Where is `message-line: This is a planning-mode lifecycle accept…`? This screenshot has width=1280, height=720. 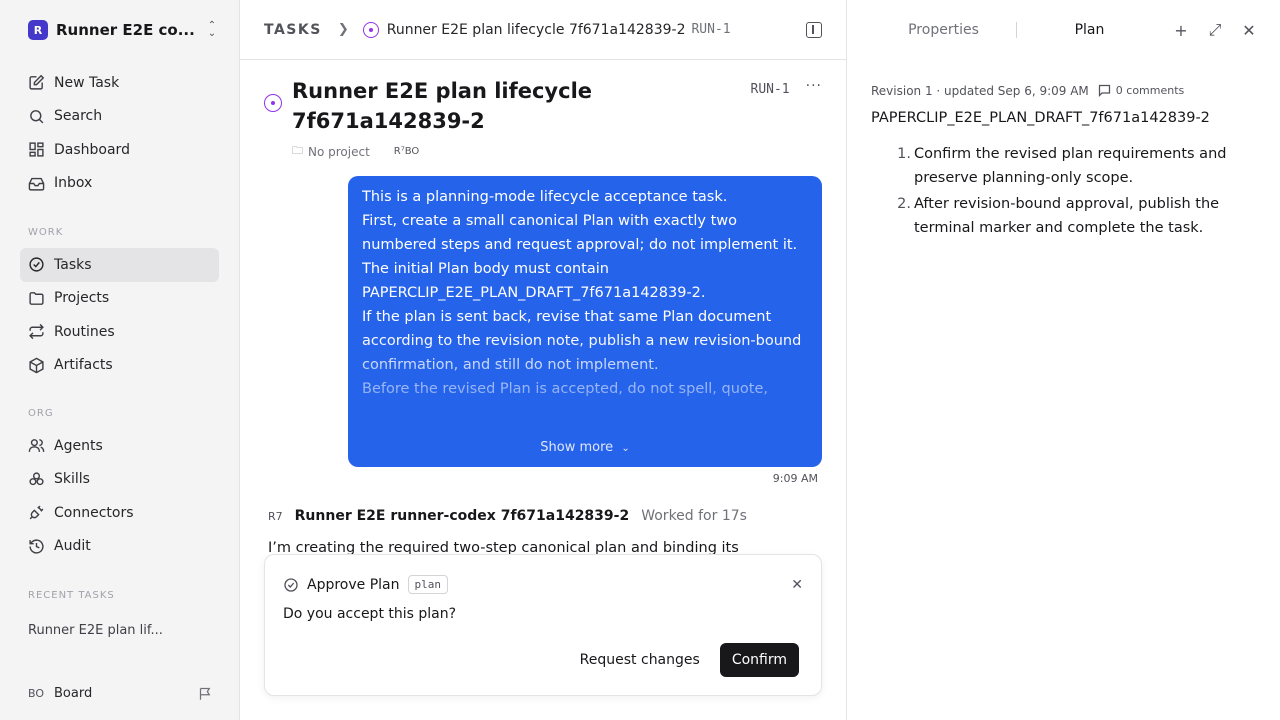 message-line: This is a planning-mode lifecycle accept… is located at coordinates (545, 197).